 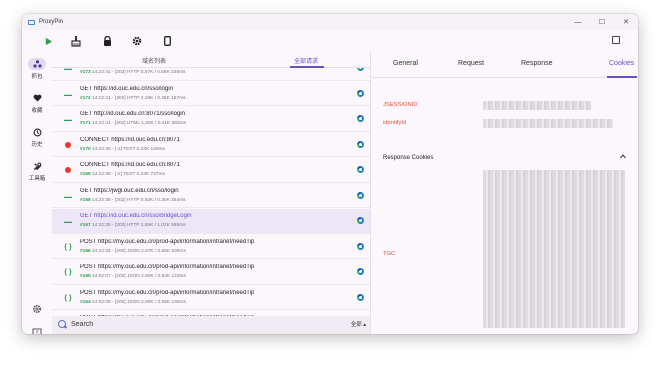 I want to click on request-number: #165, so click(x=85, y=276).